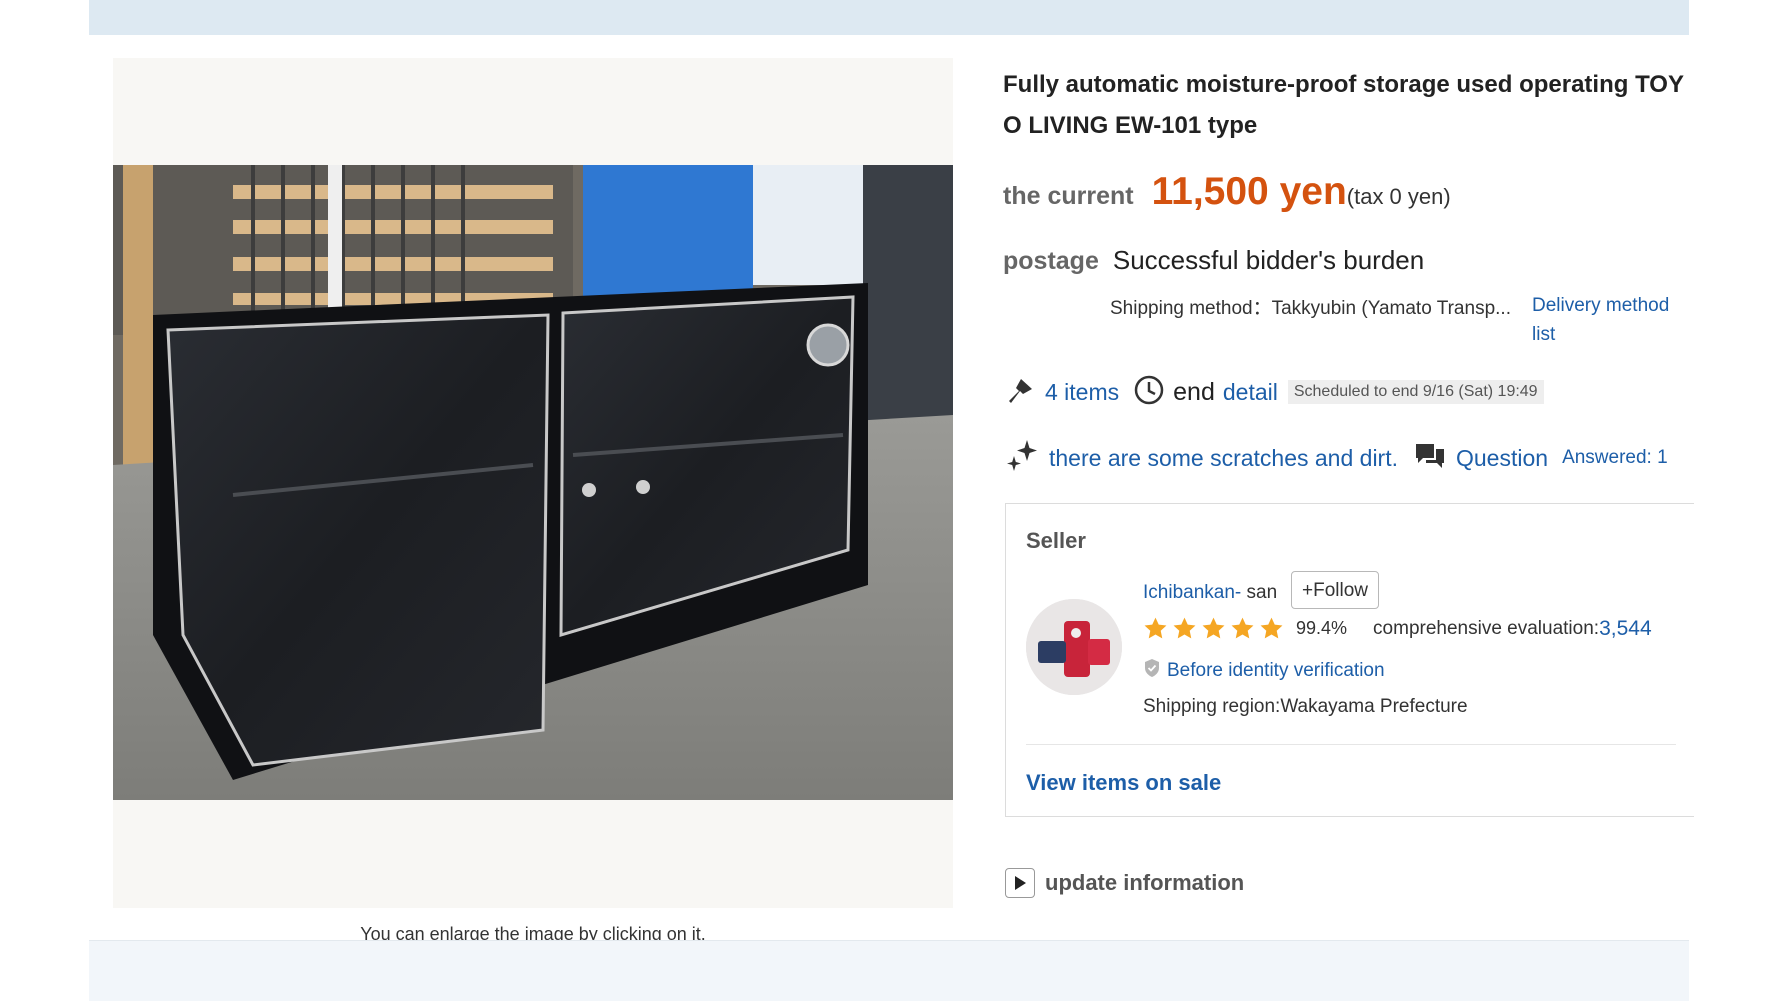 Image resolution: width=1778 pixels, height=1001 pixels. Describe the element at coordinates (1068, 196) in the screenshot. I see `price-label: the current` at that location.